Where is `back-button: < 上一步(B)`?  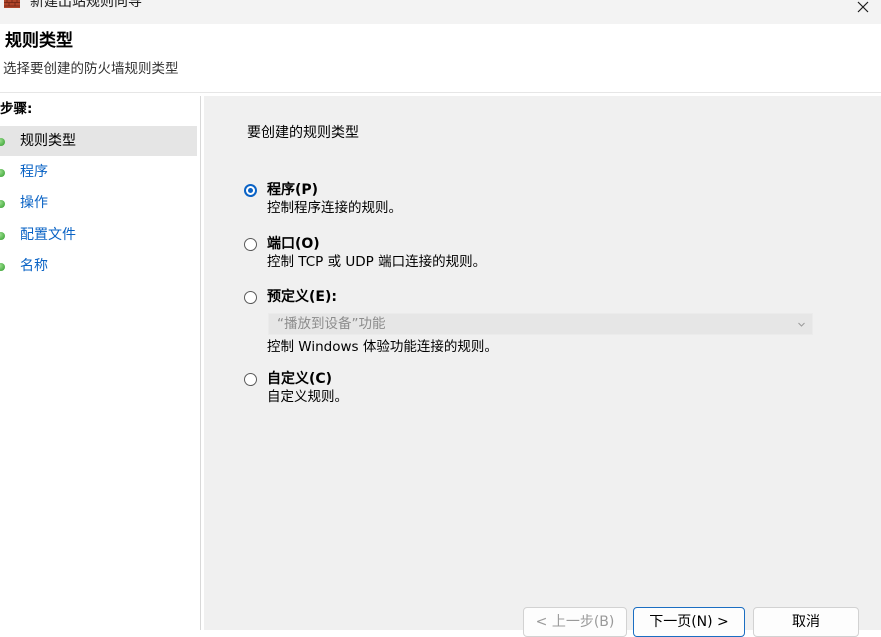
back-button: < 上一步(B) is located at coordinates (575, 622).